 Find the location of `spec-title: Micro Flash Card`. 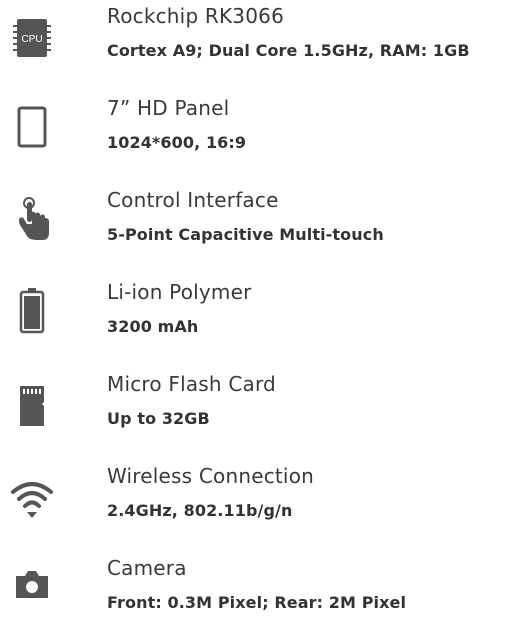

spec-title: Micro Flash Card is located at coordinates (191, 384).